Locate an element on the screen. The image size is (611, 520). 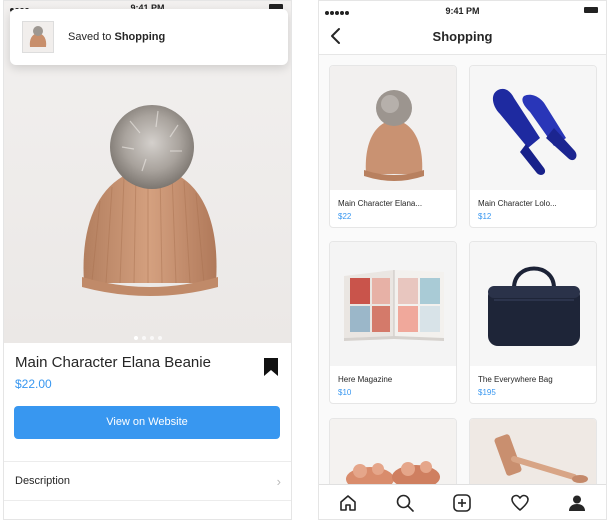
bottom-tab-bar is located at coordinates (462, 501).